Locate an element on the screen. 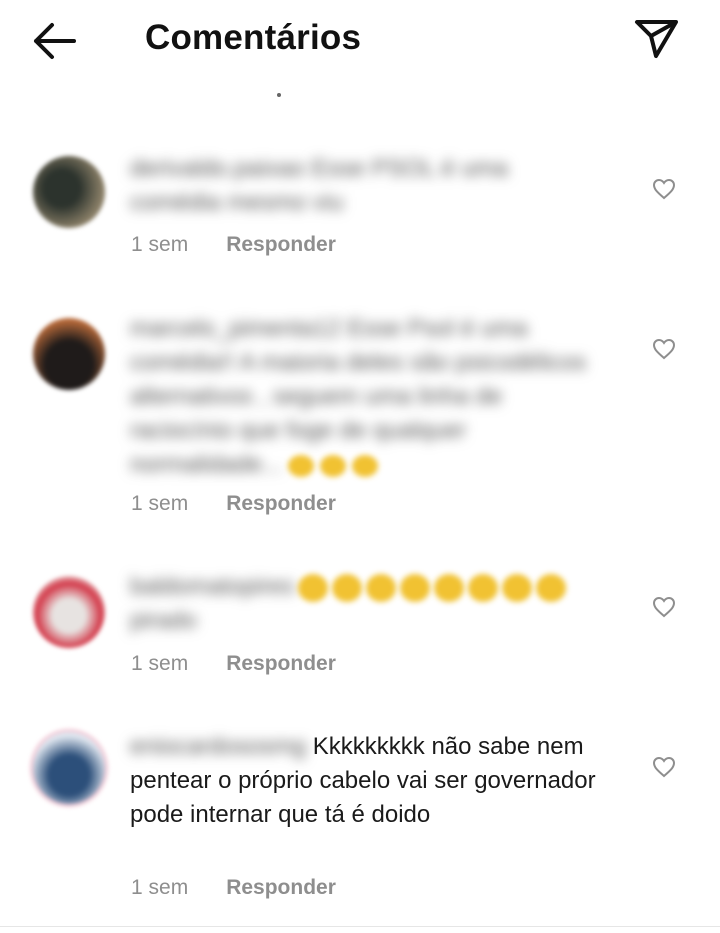 Image resolution: width=720 pixels, height=933 pixels. header-bar: Comentários is located at coordinates (360, 40).